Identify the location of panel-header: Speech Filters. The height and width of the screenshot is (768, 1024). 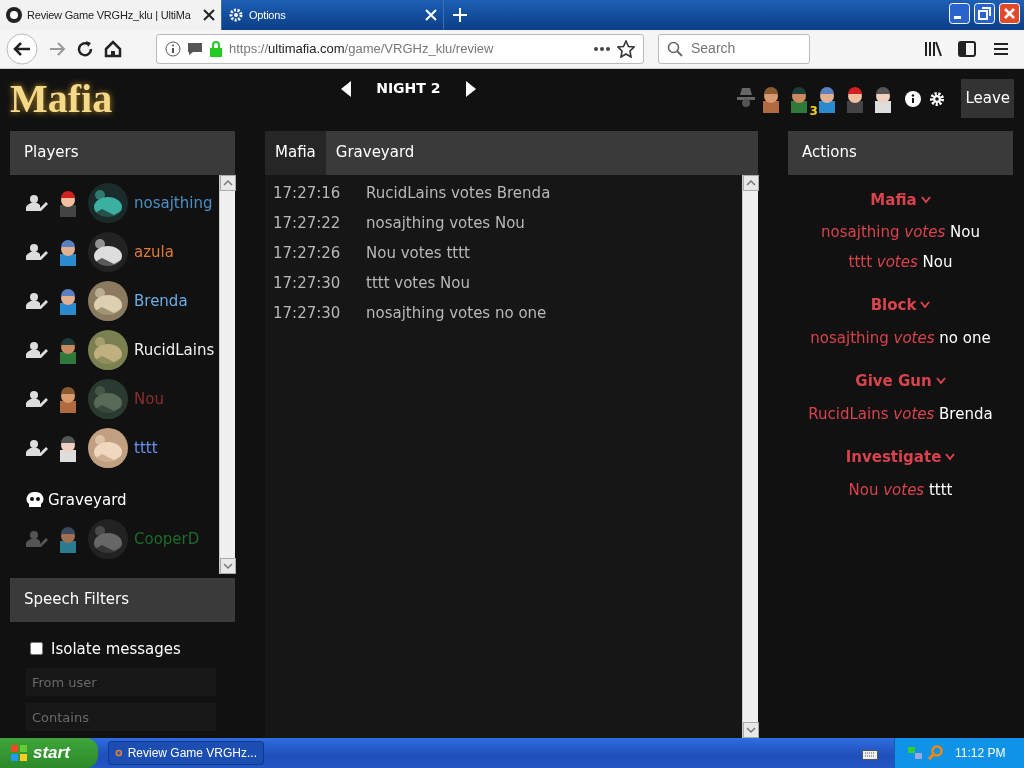
(122, 599).